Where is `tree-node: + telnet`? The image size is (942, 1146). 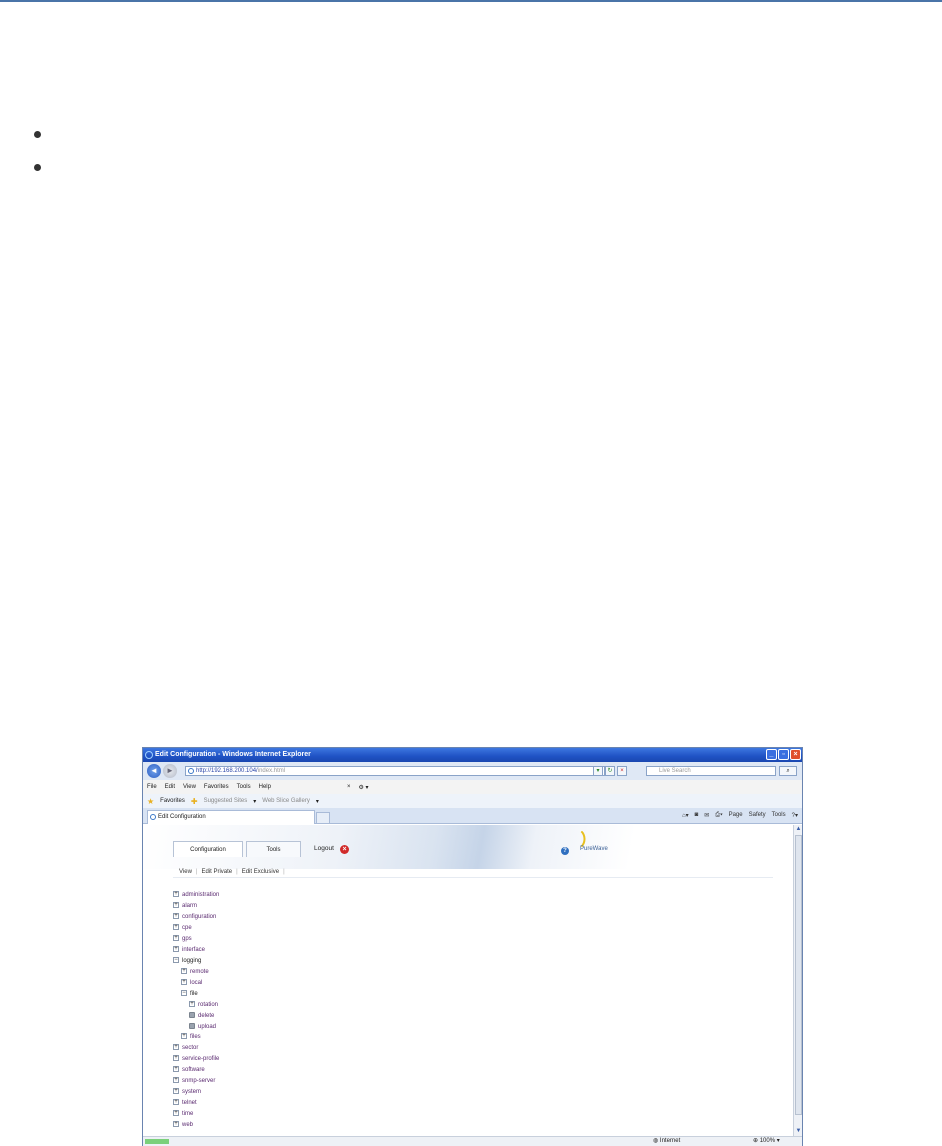 tree-node: + telnet is located at coordinates (185, 1103).